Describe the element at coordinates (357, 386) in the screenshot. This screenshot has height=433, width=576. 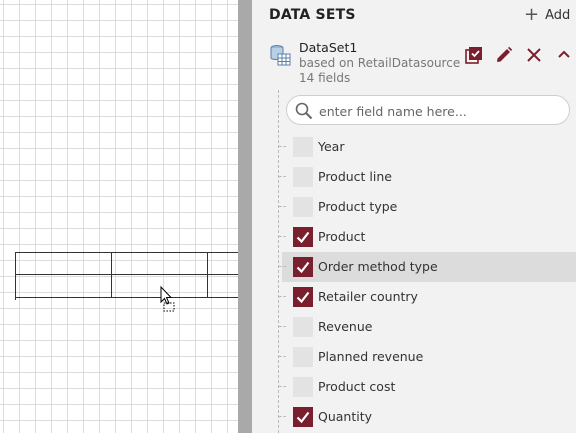
I see `field-label: Product cost` at that location.